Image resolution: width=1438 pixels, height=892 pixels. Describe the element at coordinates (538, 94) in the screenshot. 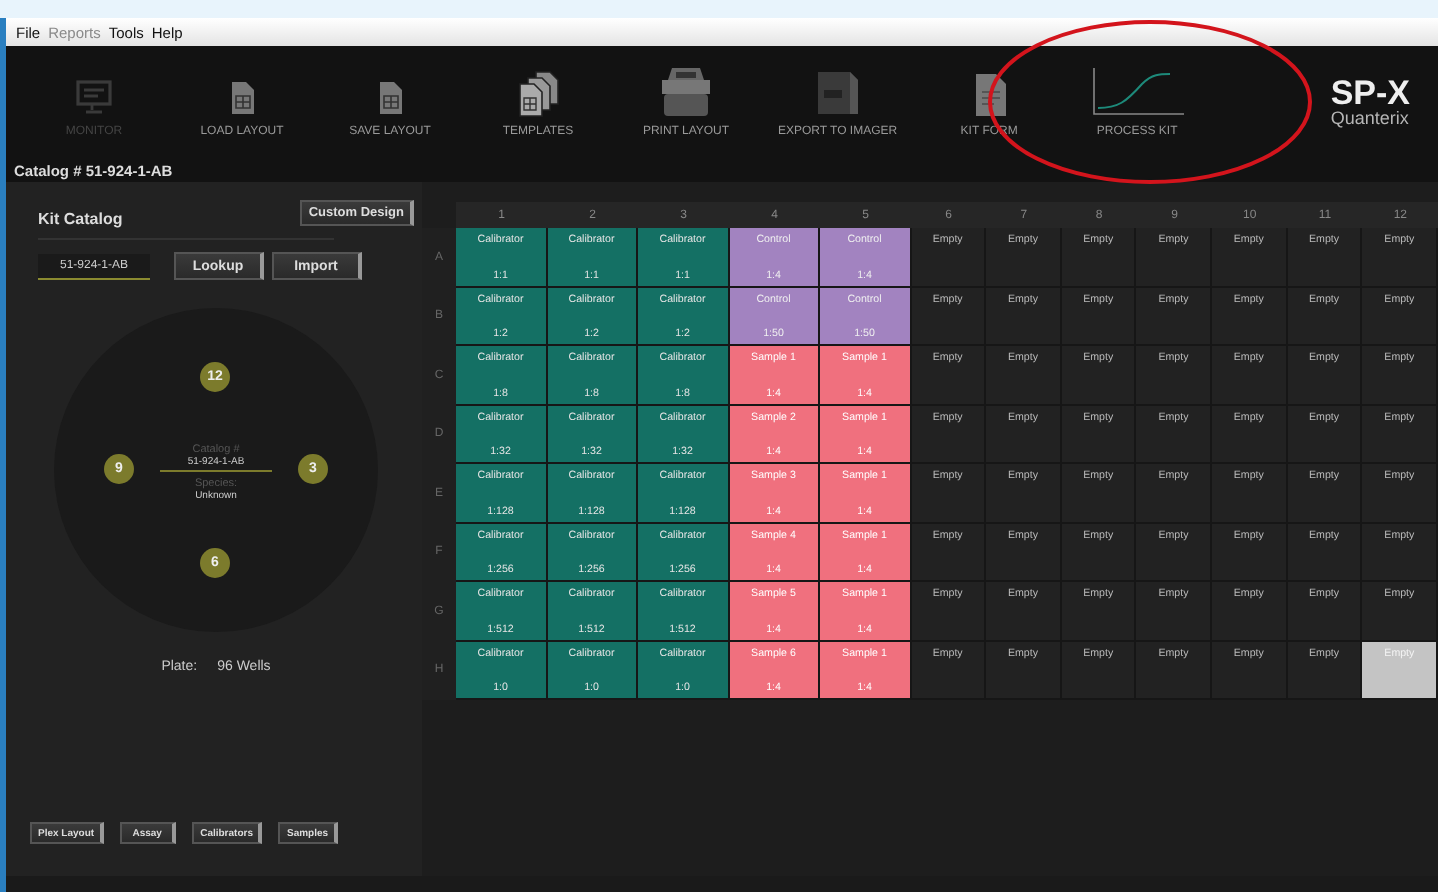

I see `documents-icon` at that location.